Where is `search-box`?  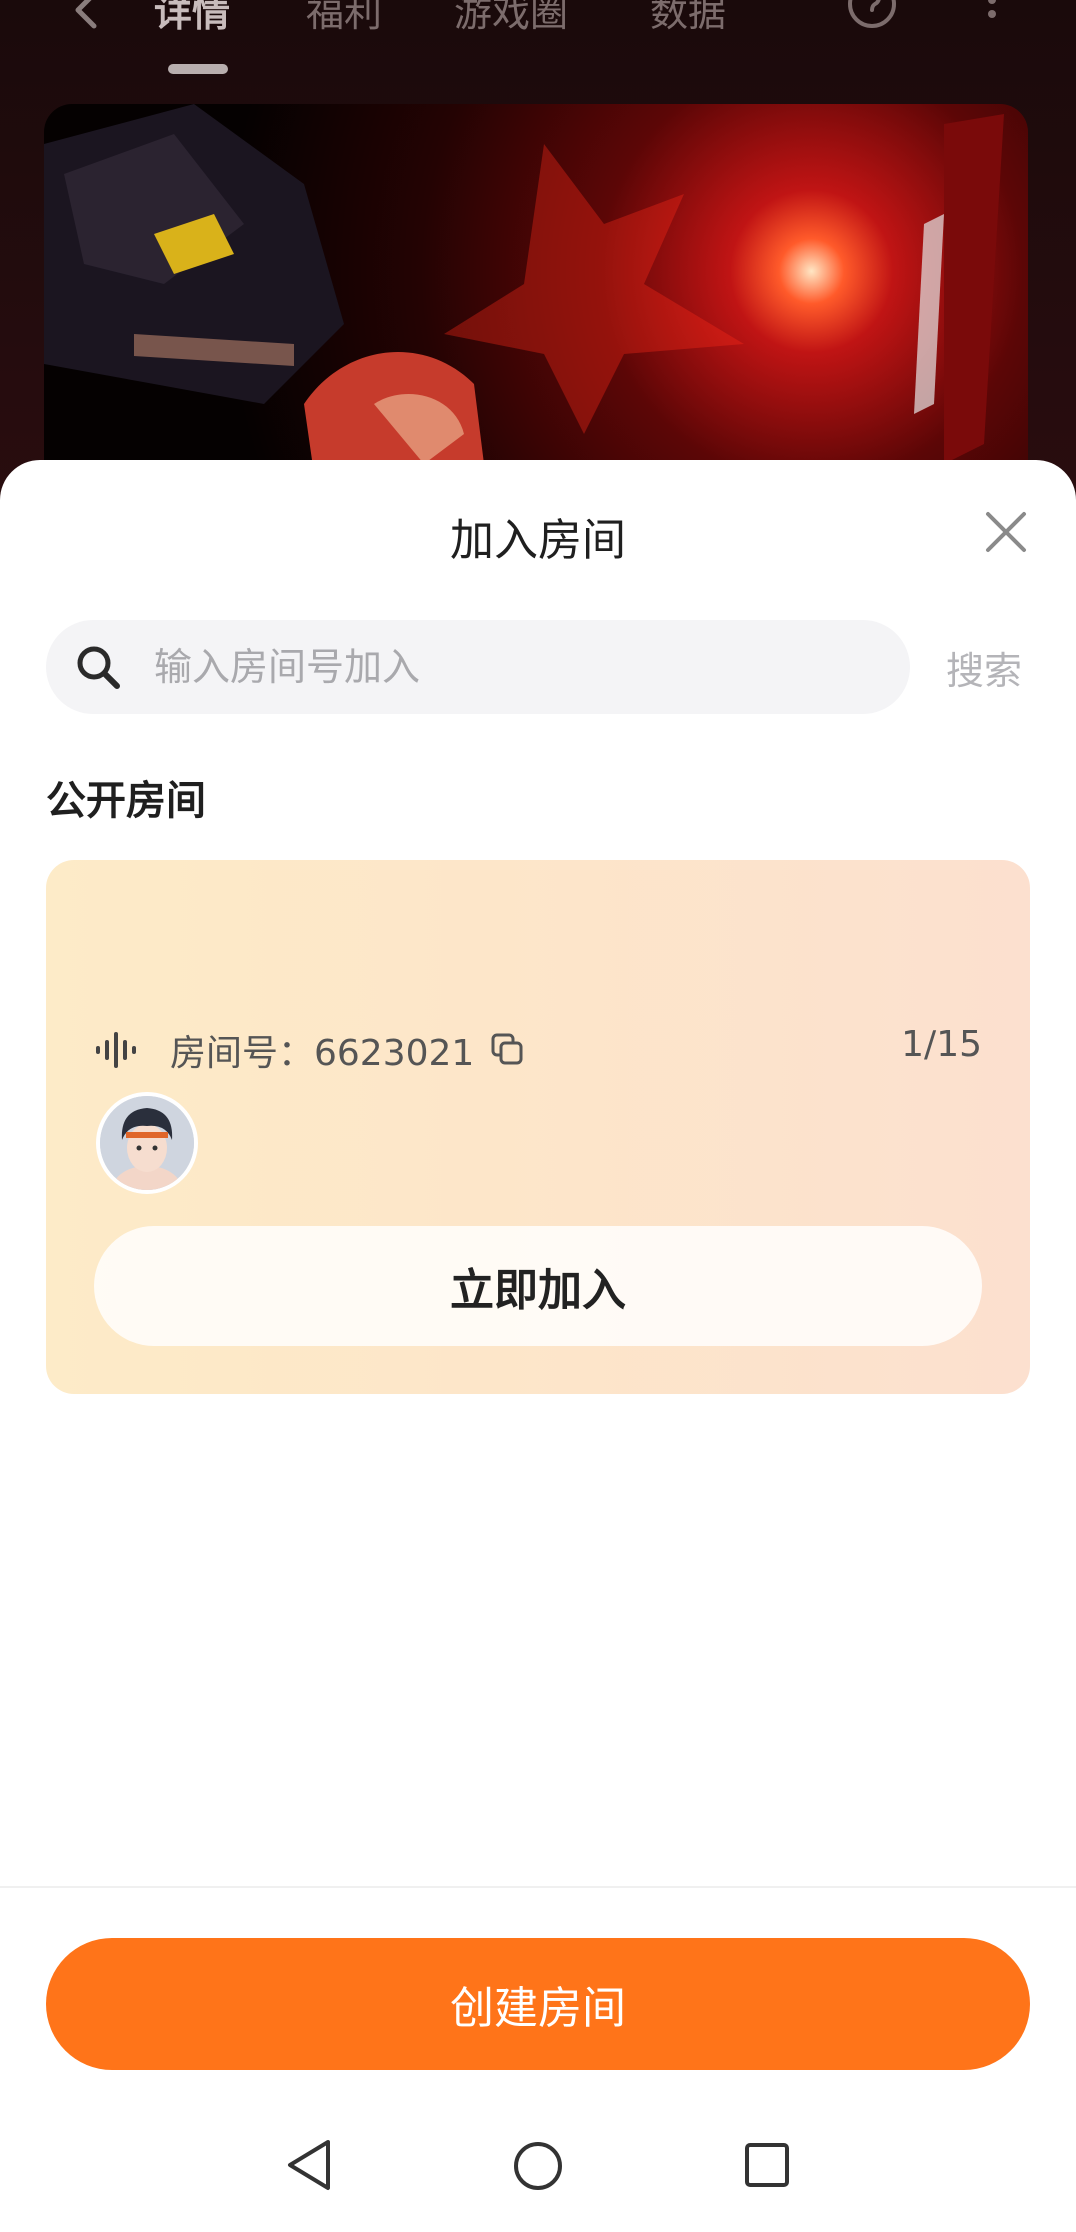 search-box is located at coordinates (478, 667).